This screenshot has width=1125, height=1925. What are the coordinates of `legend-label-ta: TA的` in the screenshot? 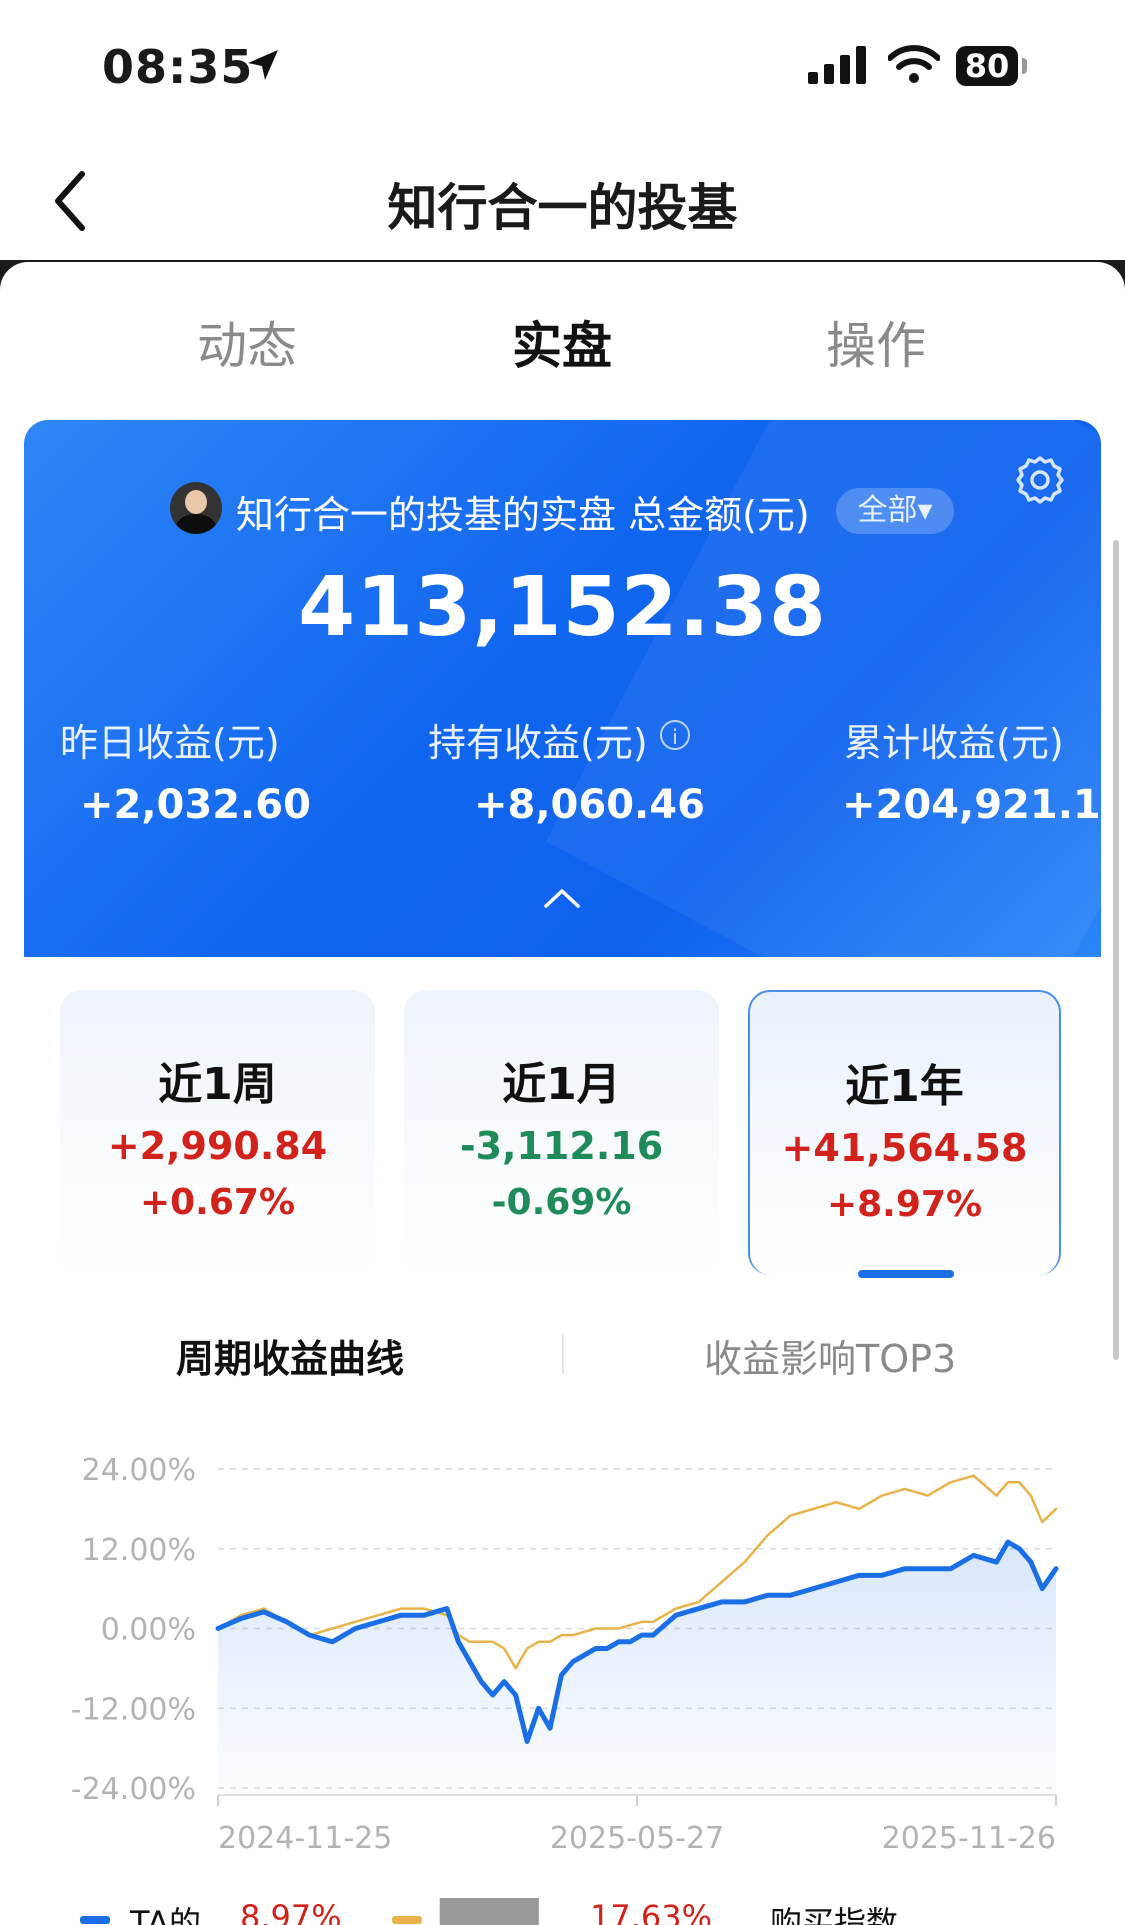 It's located at (165, 1914).